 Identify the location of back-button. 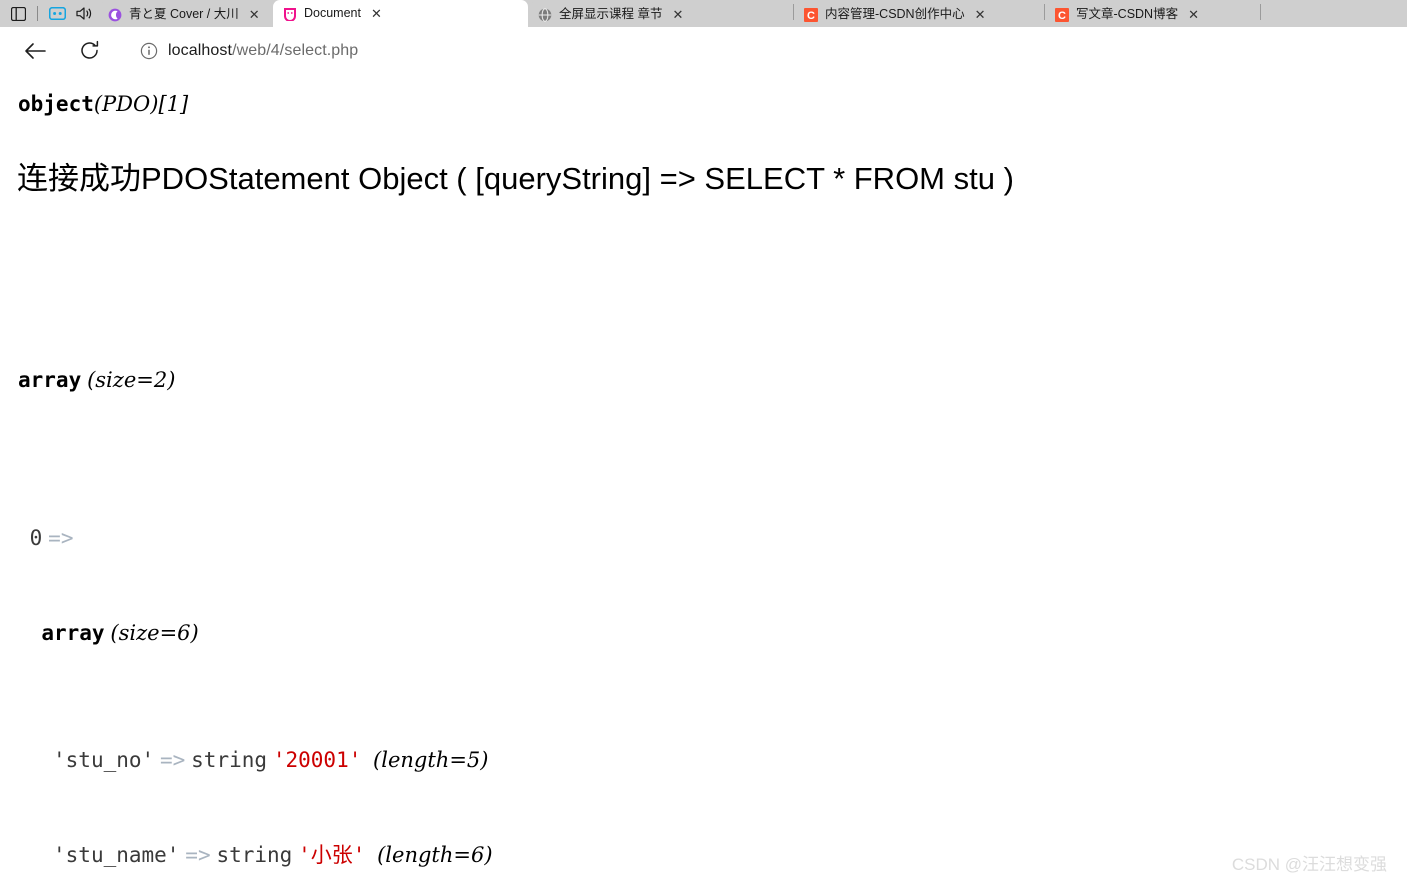
(35, 51).